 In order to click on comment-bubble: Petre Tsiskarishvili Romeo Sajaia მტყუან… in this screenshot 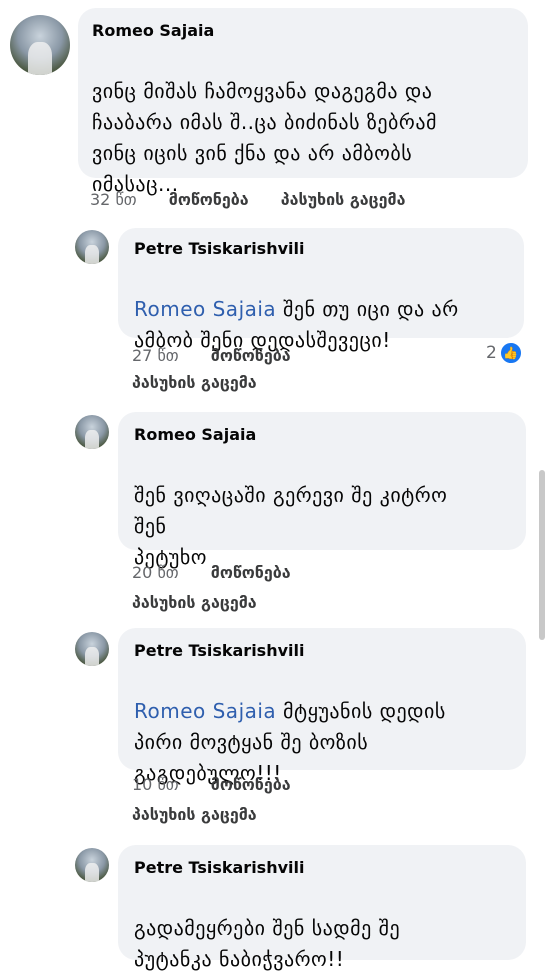, I will do `click(322, 706)`.